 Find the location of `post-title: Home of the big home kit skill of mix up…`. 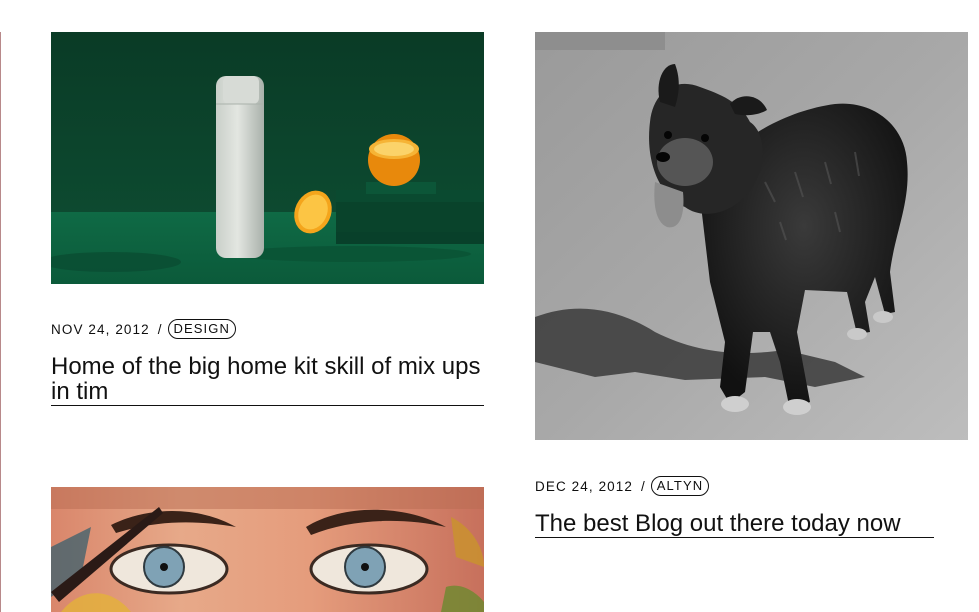

post-title: Home of the big home kit skill of mix up… is located at coordinates (266, 379).